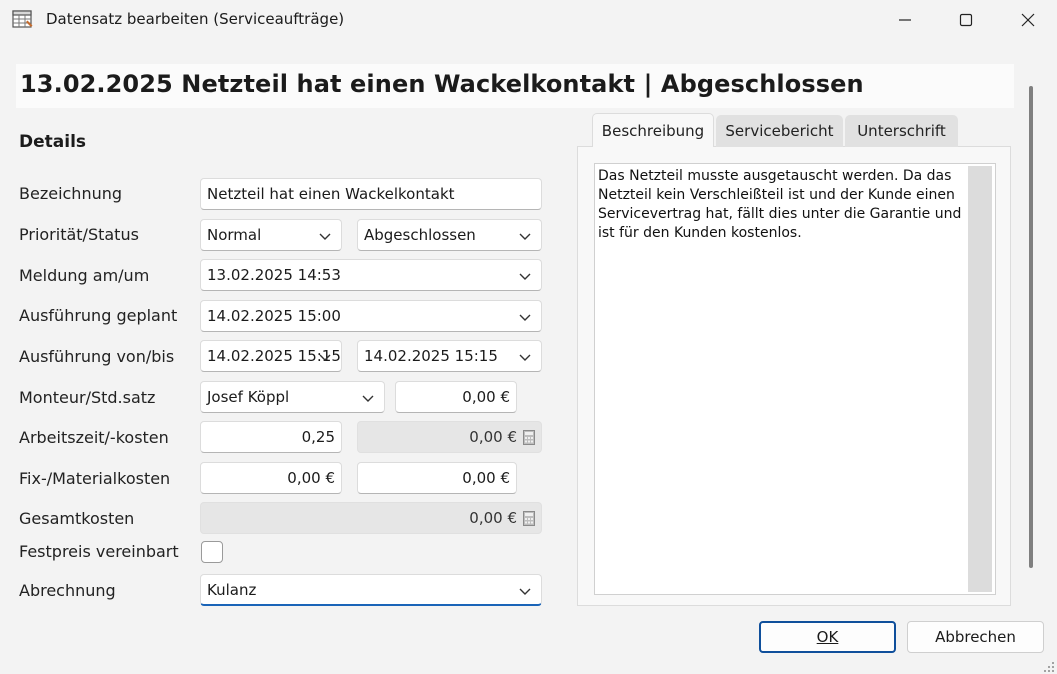  What do you see at coordinates (234, 235) in the screenshot?
I see `prioritaet-value: Normal` at bounding box center [234, 235].